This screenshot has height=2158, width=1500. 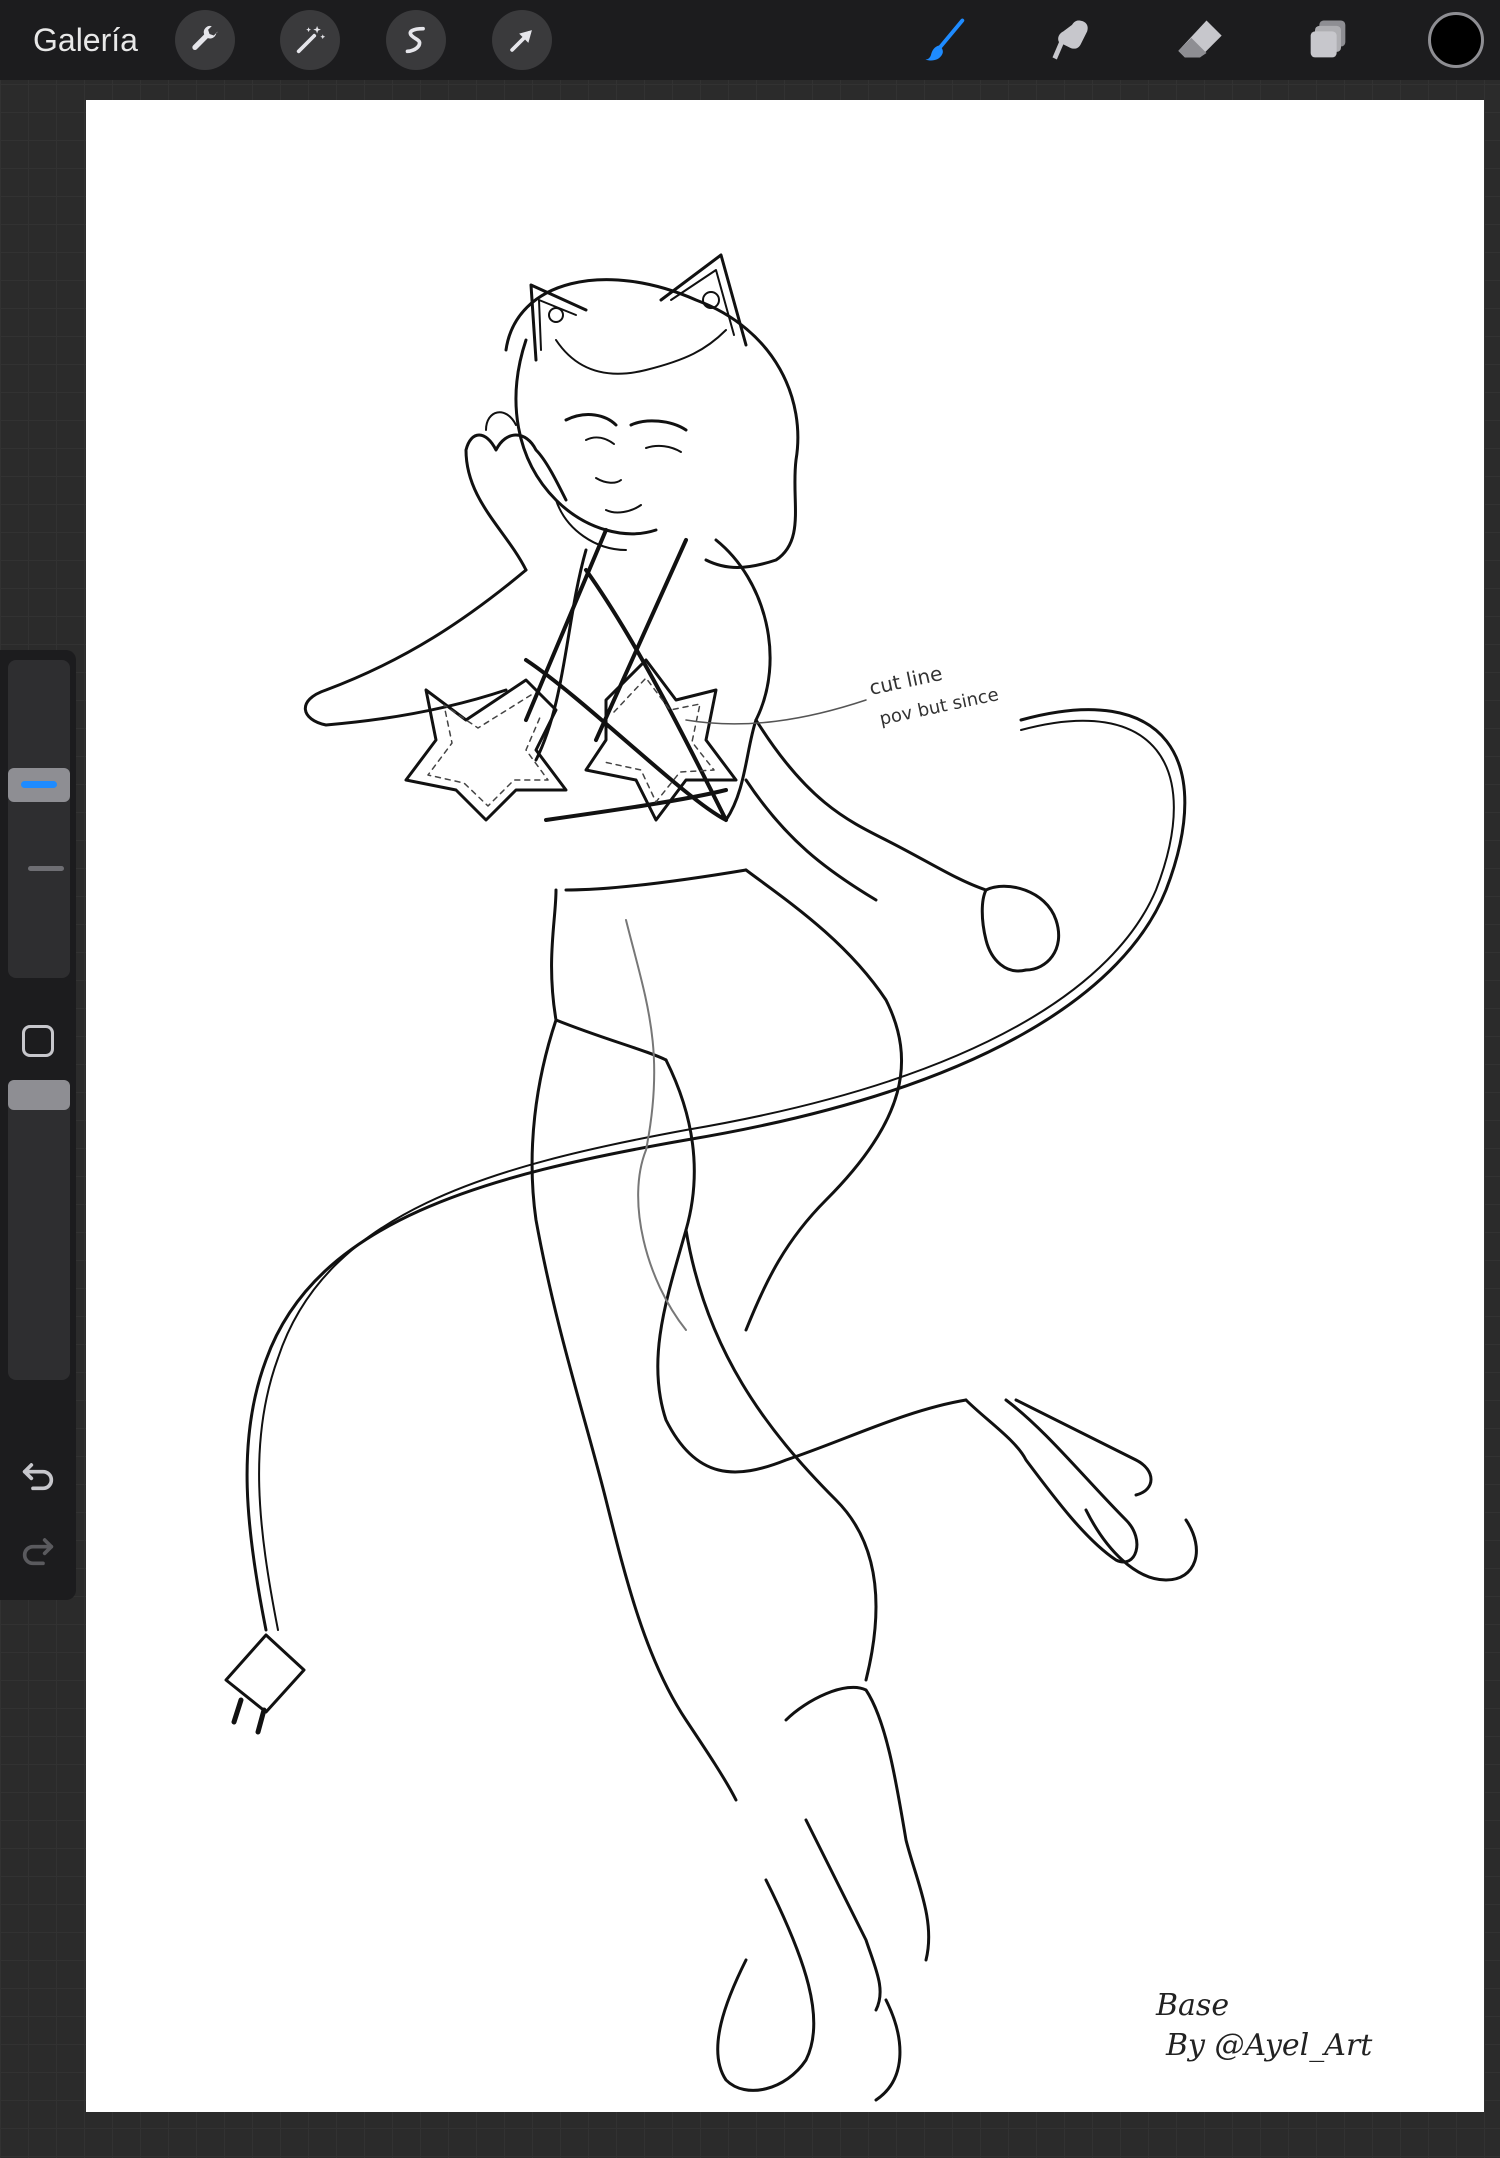 I want to click on actions-button, so click(x=205, y=40).